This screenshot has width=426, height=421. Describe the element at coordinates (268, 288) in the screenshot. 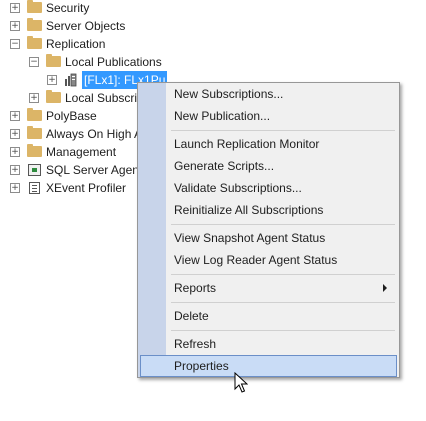

I see `menu-item-reports: Reports` at that location.